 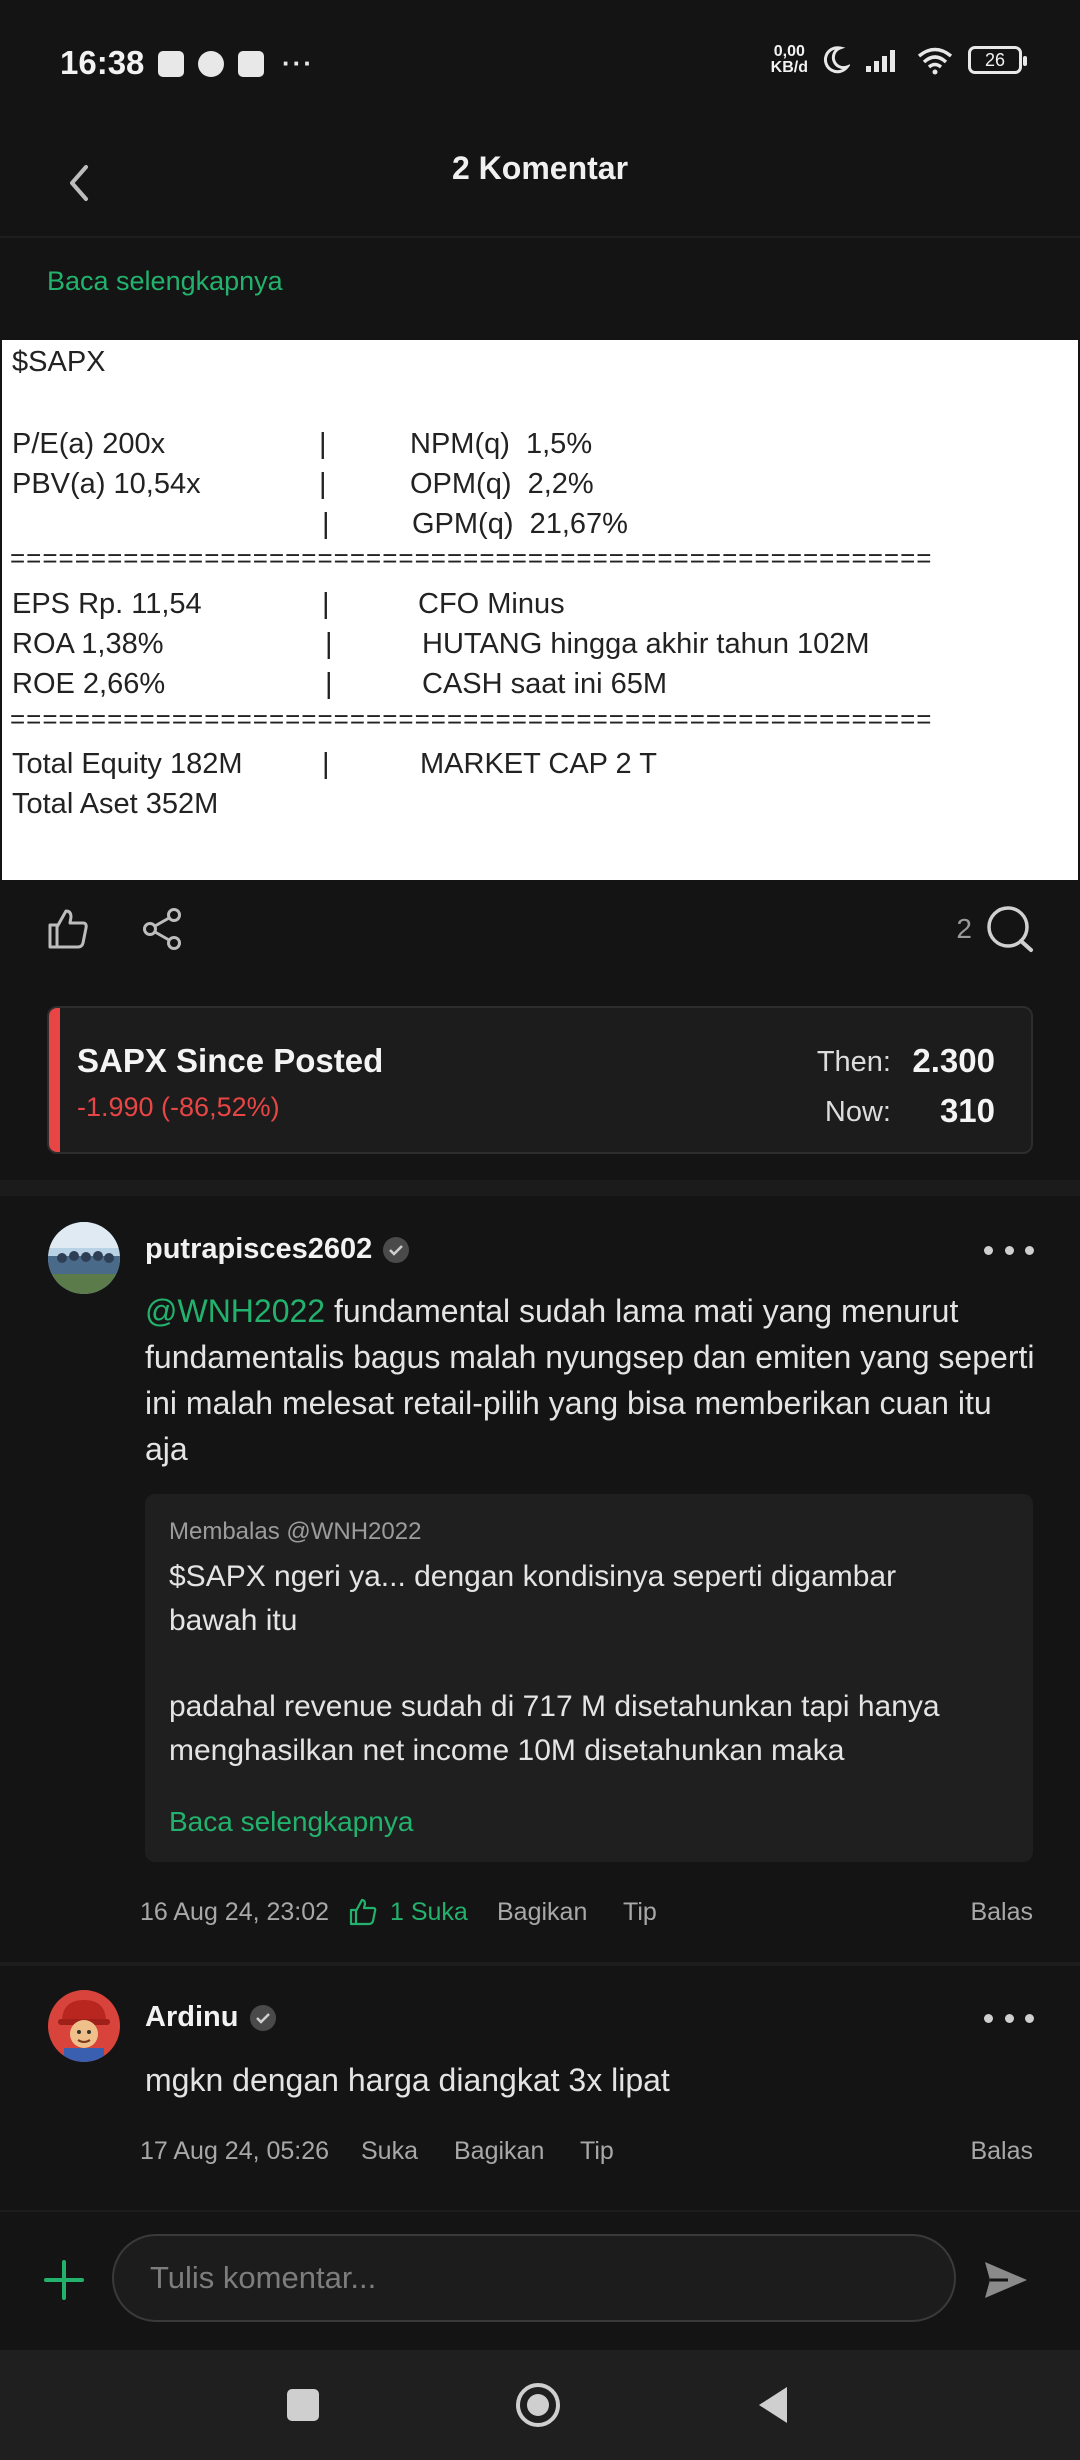 What do you see at coordinates (258, 1249) in the screenshot?
I see `comment-username: putrapisces2602` at bounding box center [258, 1249].